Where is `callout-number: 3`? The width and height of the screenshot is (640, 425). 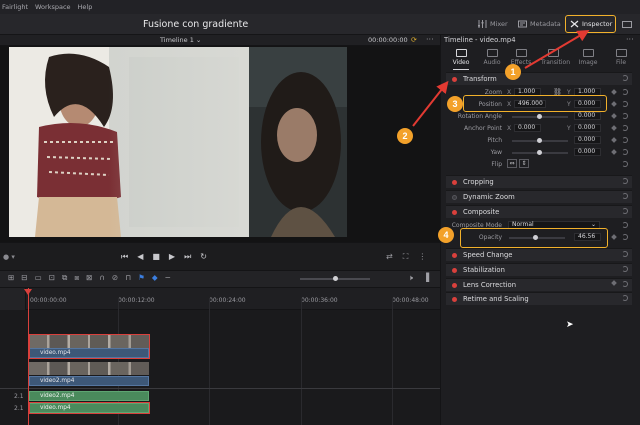
callout-number: 3 is located at coordinates (455, 104).